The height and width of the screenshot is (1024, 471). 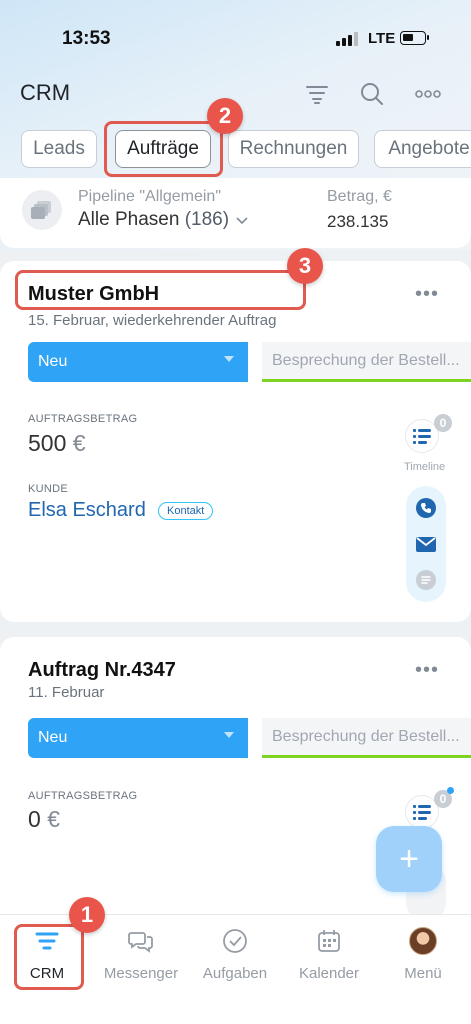 I want to click on card-subtitle: 11. Februar, so click(x=66, y=692).